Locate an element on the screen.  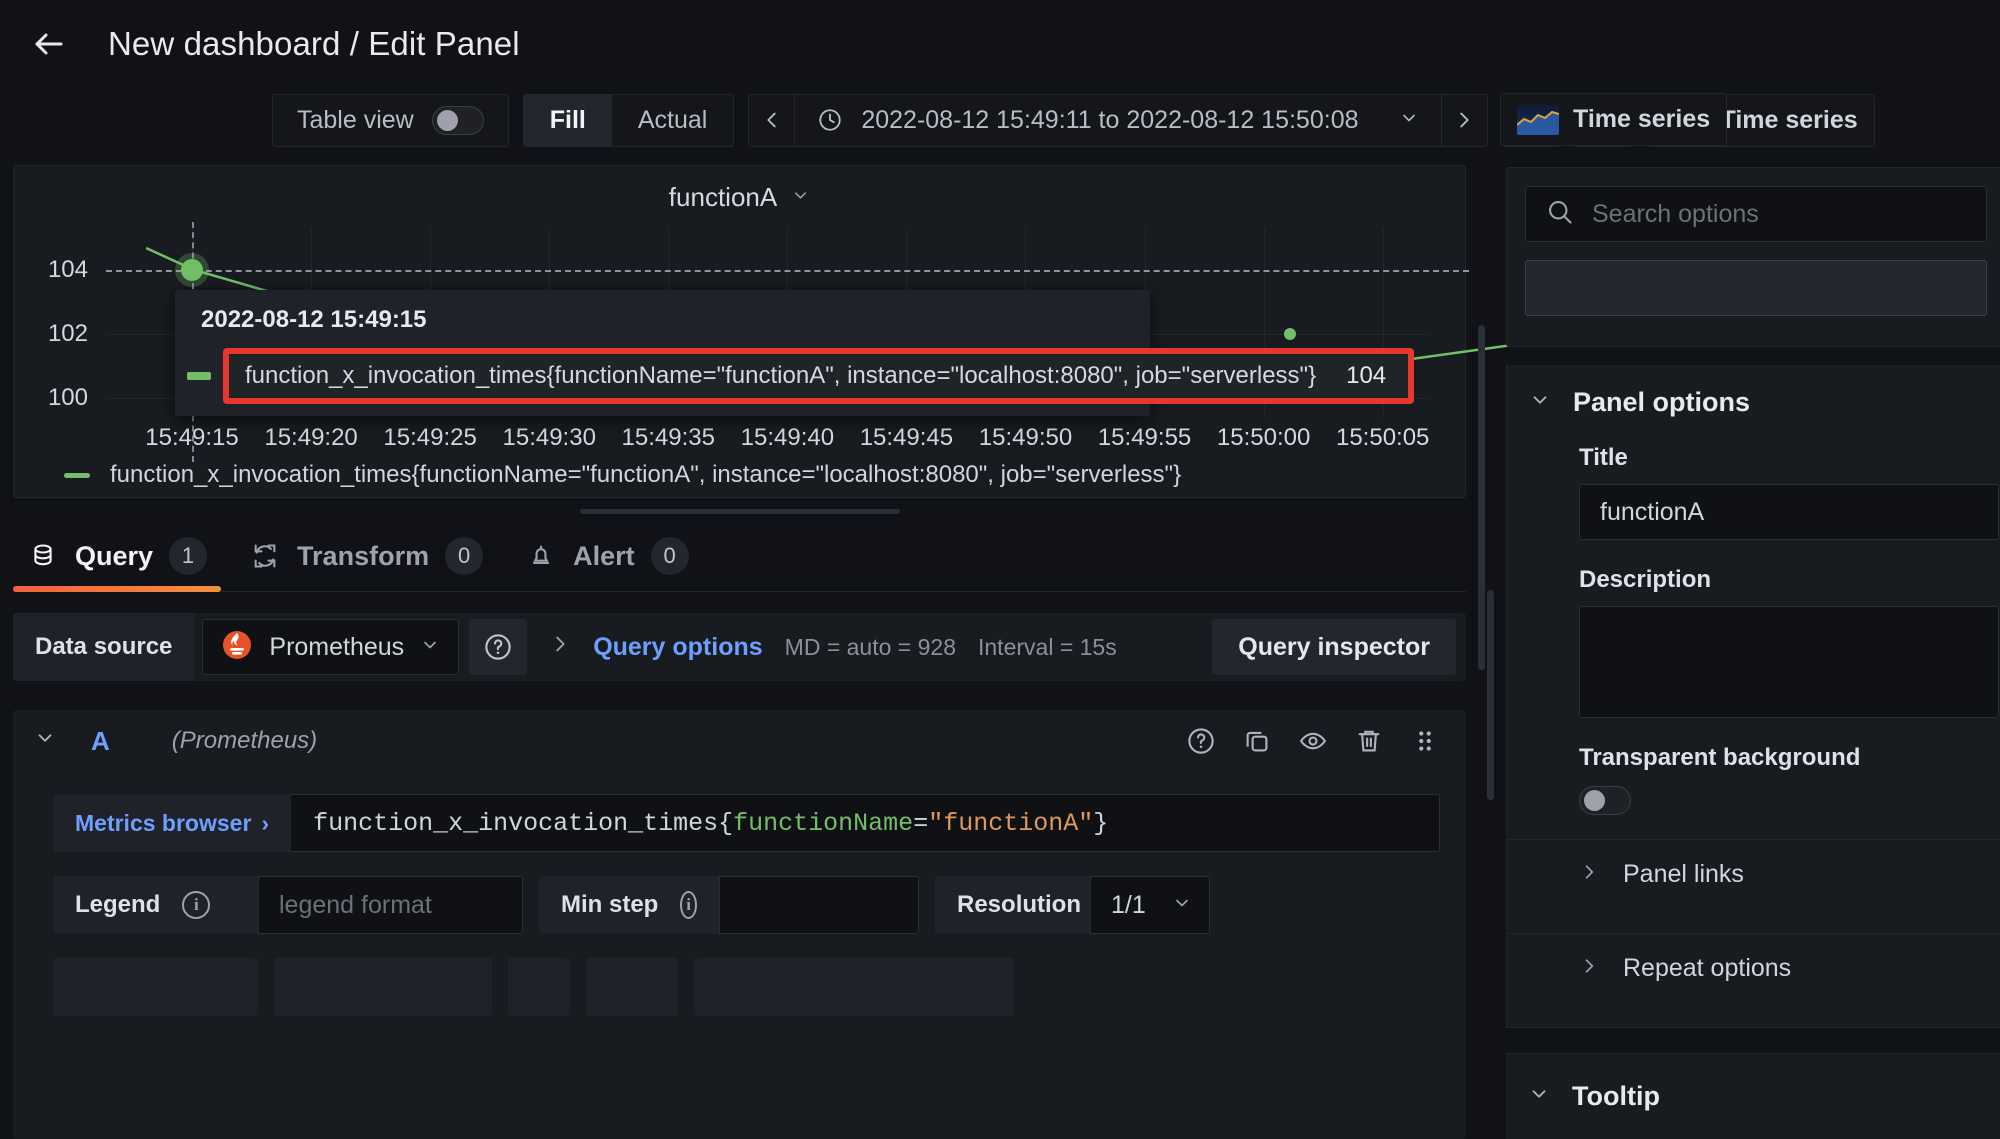
x-tick: 15:49:40 is located at coordinates (787, 437).